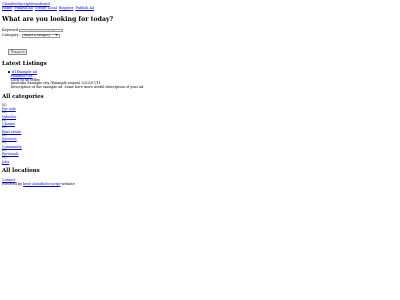  Describe the element at coordinates (41, 184) in the screenshot. I see `powered-by-link: best-classifieds-script` at that location.